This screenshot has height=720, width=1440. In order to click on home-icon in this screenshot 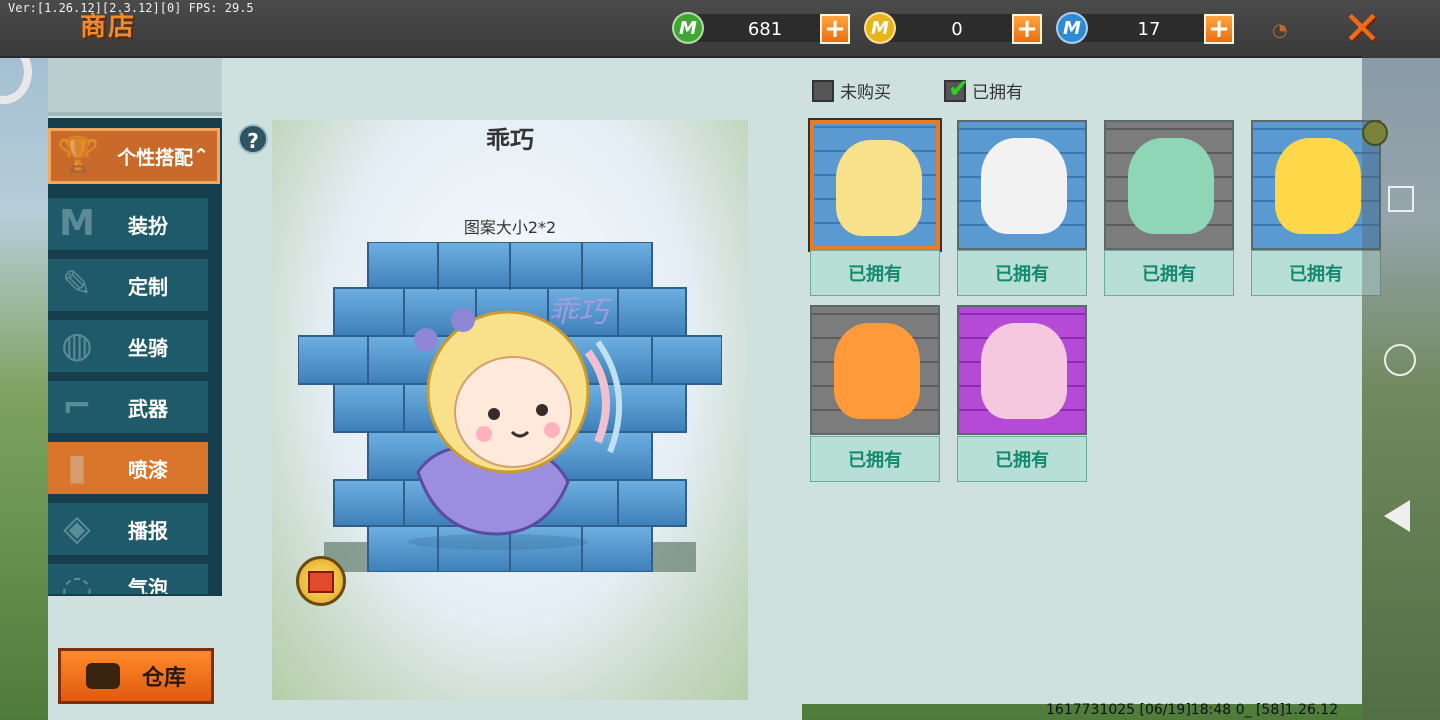, I will do `click(1400, 360)`.